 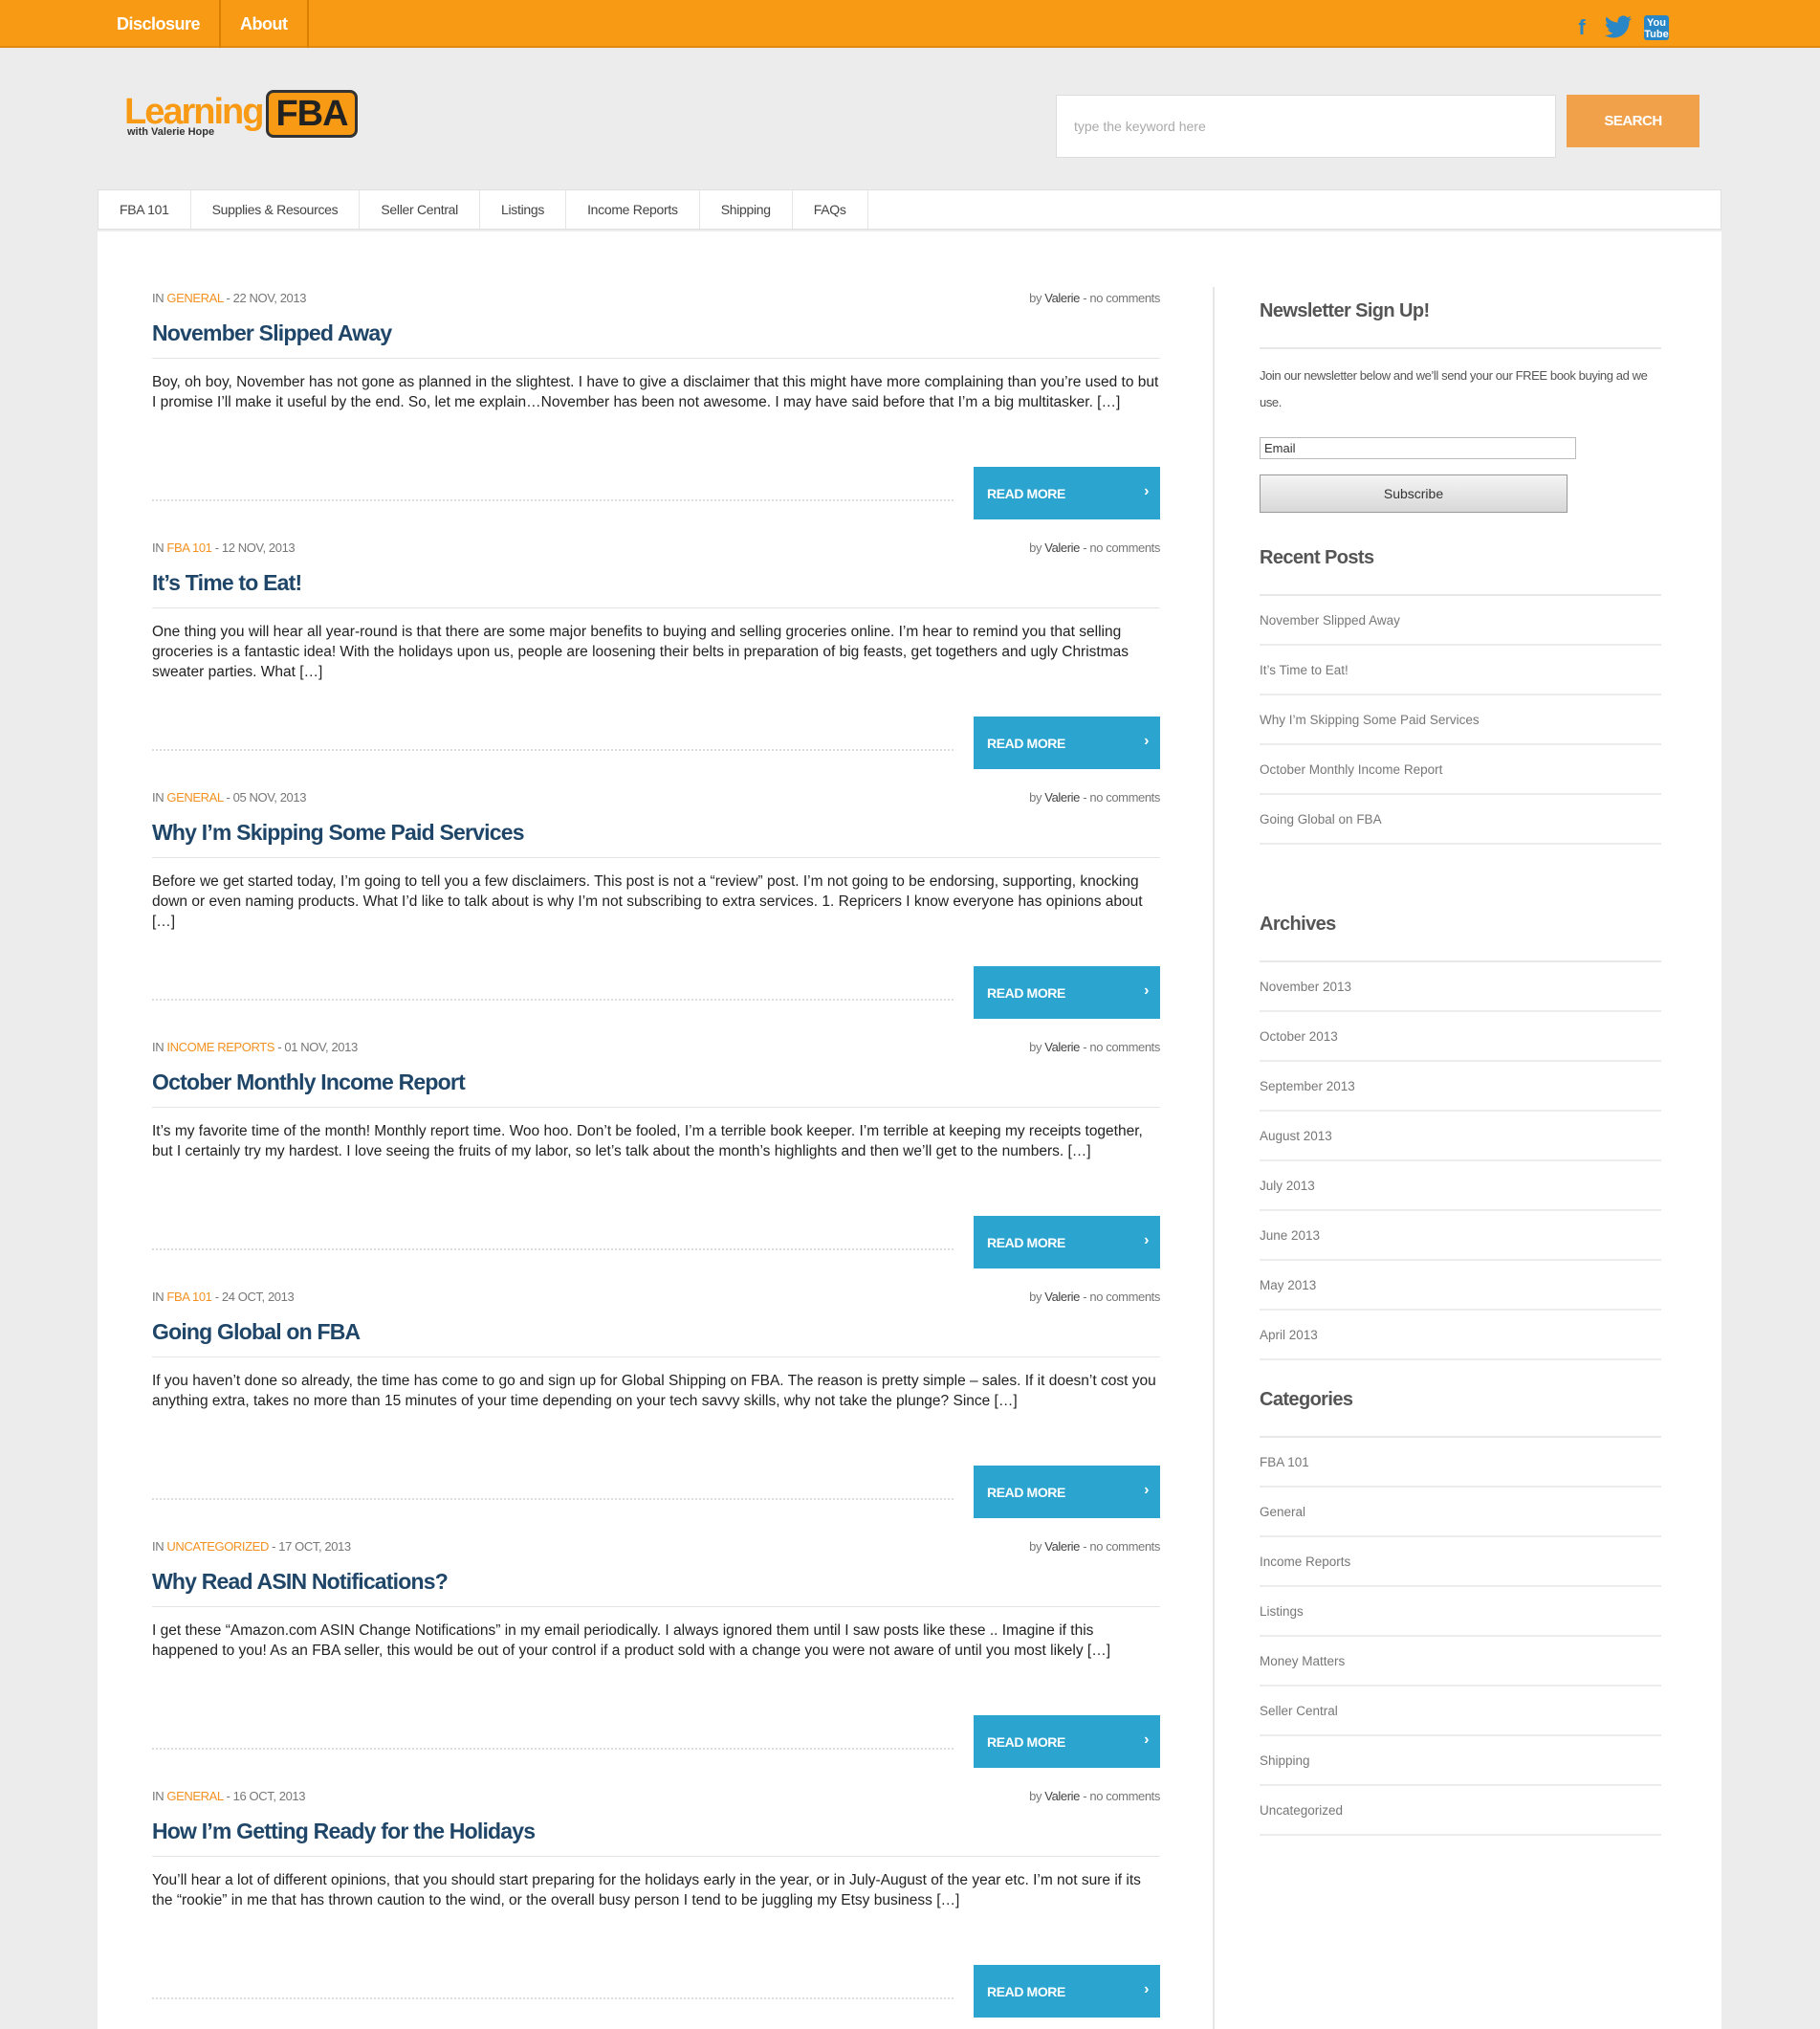 What do you see at coordinates (1460, 987) in the screenshot?
I see `archive-link: November 2013` at bounding box center [1460, 987].